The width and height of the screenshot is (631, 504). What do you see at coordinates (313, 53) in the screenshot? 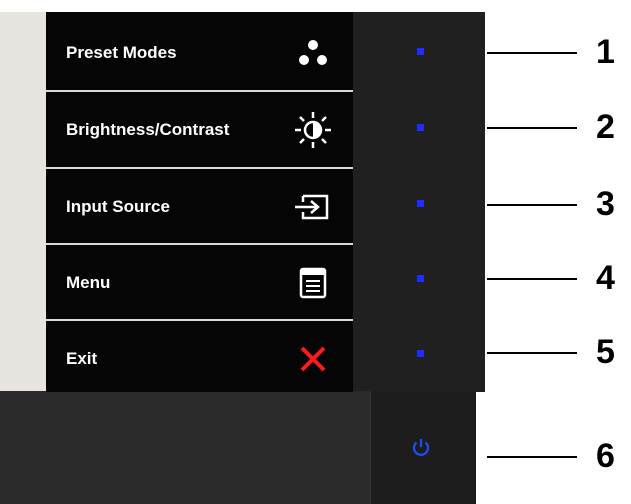
I see `preset-modes-icon` at bounding box center [313, 53].